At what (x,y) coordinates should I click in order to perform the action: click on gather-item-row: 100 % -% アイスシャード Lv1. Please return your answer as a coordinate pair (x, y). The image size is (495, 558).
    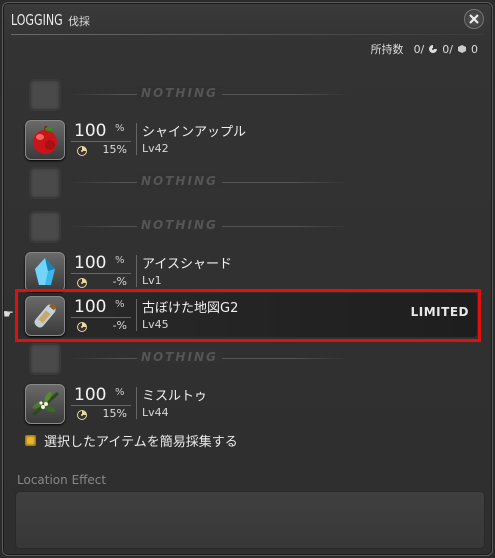
    Looking at the image, I should click on (249, 271).